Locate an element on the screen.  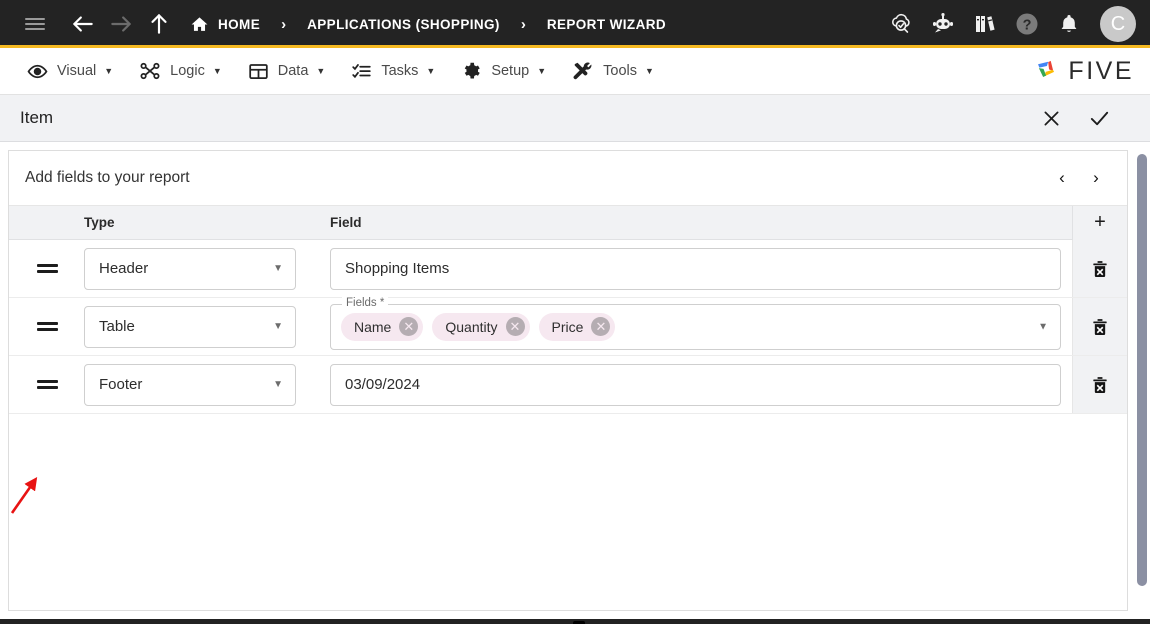
add-row-button: + is located at coordinates (1099, 222).